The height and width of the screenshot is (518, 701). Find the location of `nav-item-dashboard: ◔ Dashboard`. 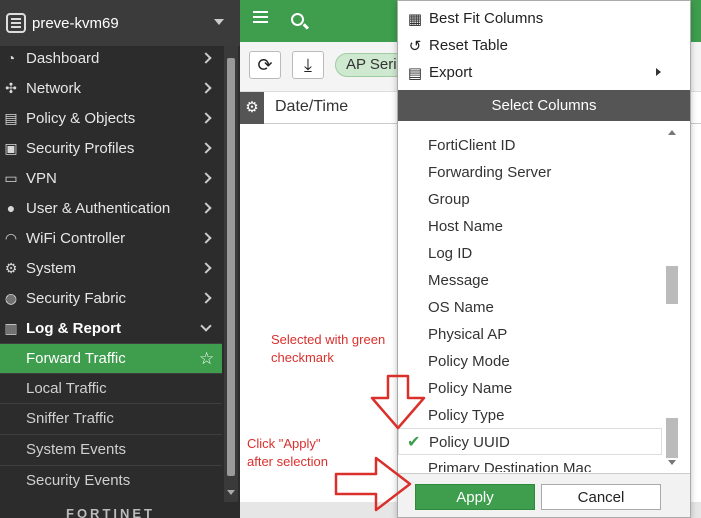

nav-item-dashboard: ◔ Dashboard is located at coordinates (111, 58).